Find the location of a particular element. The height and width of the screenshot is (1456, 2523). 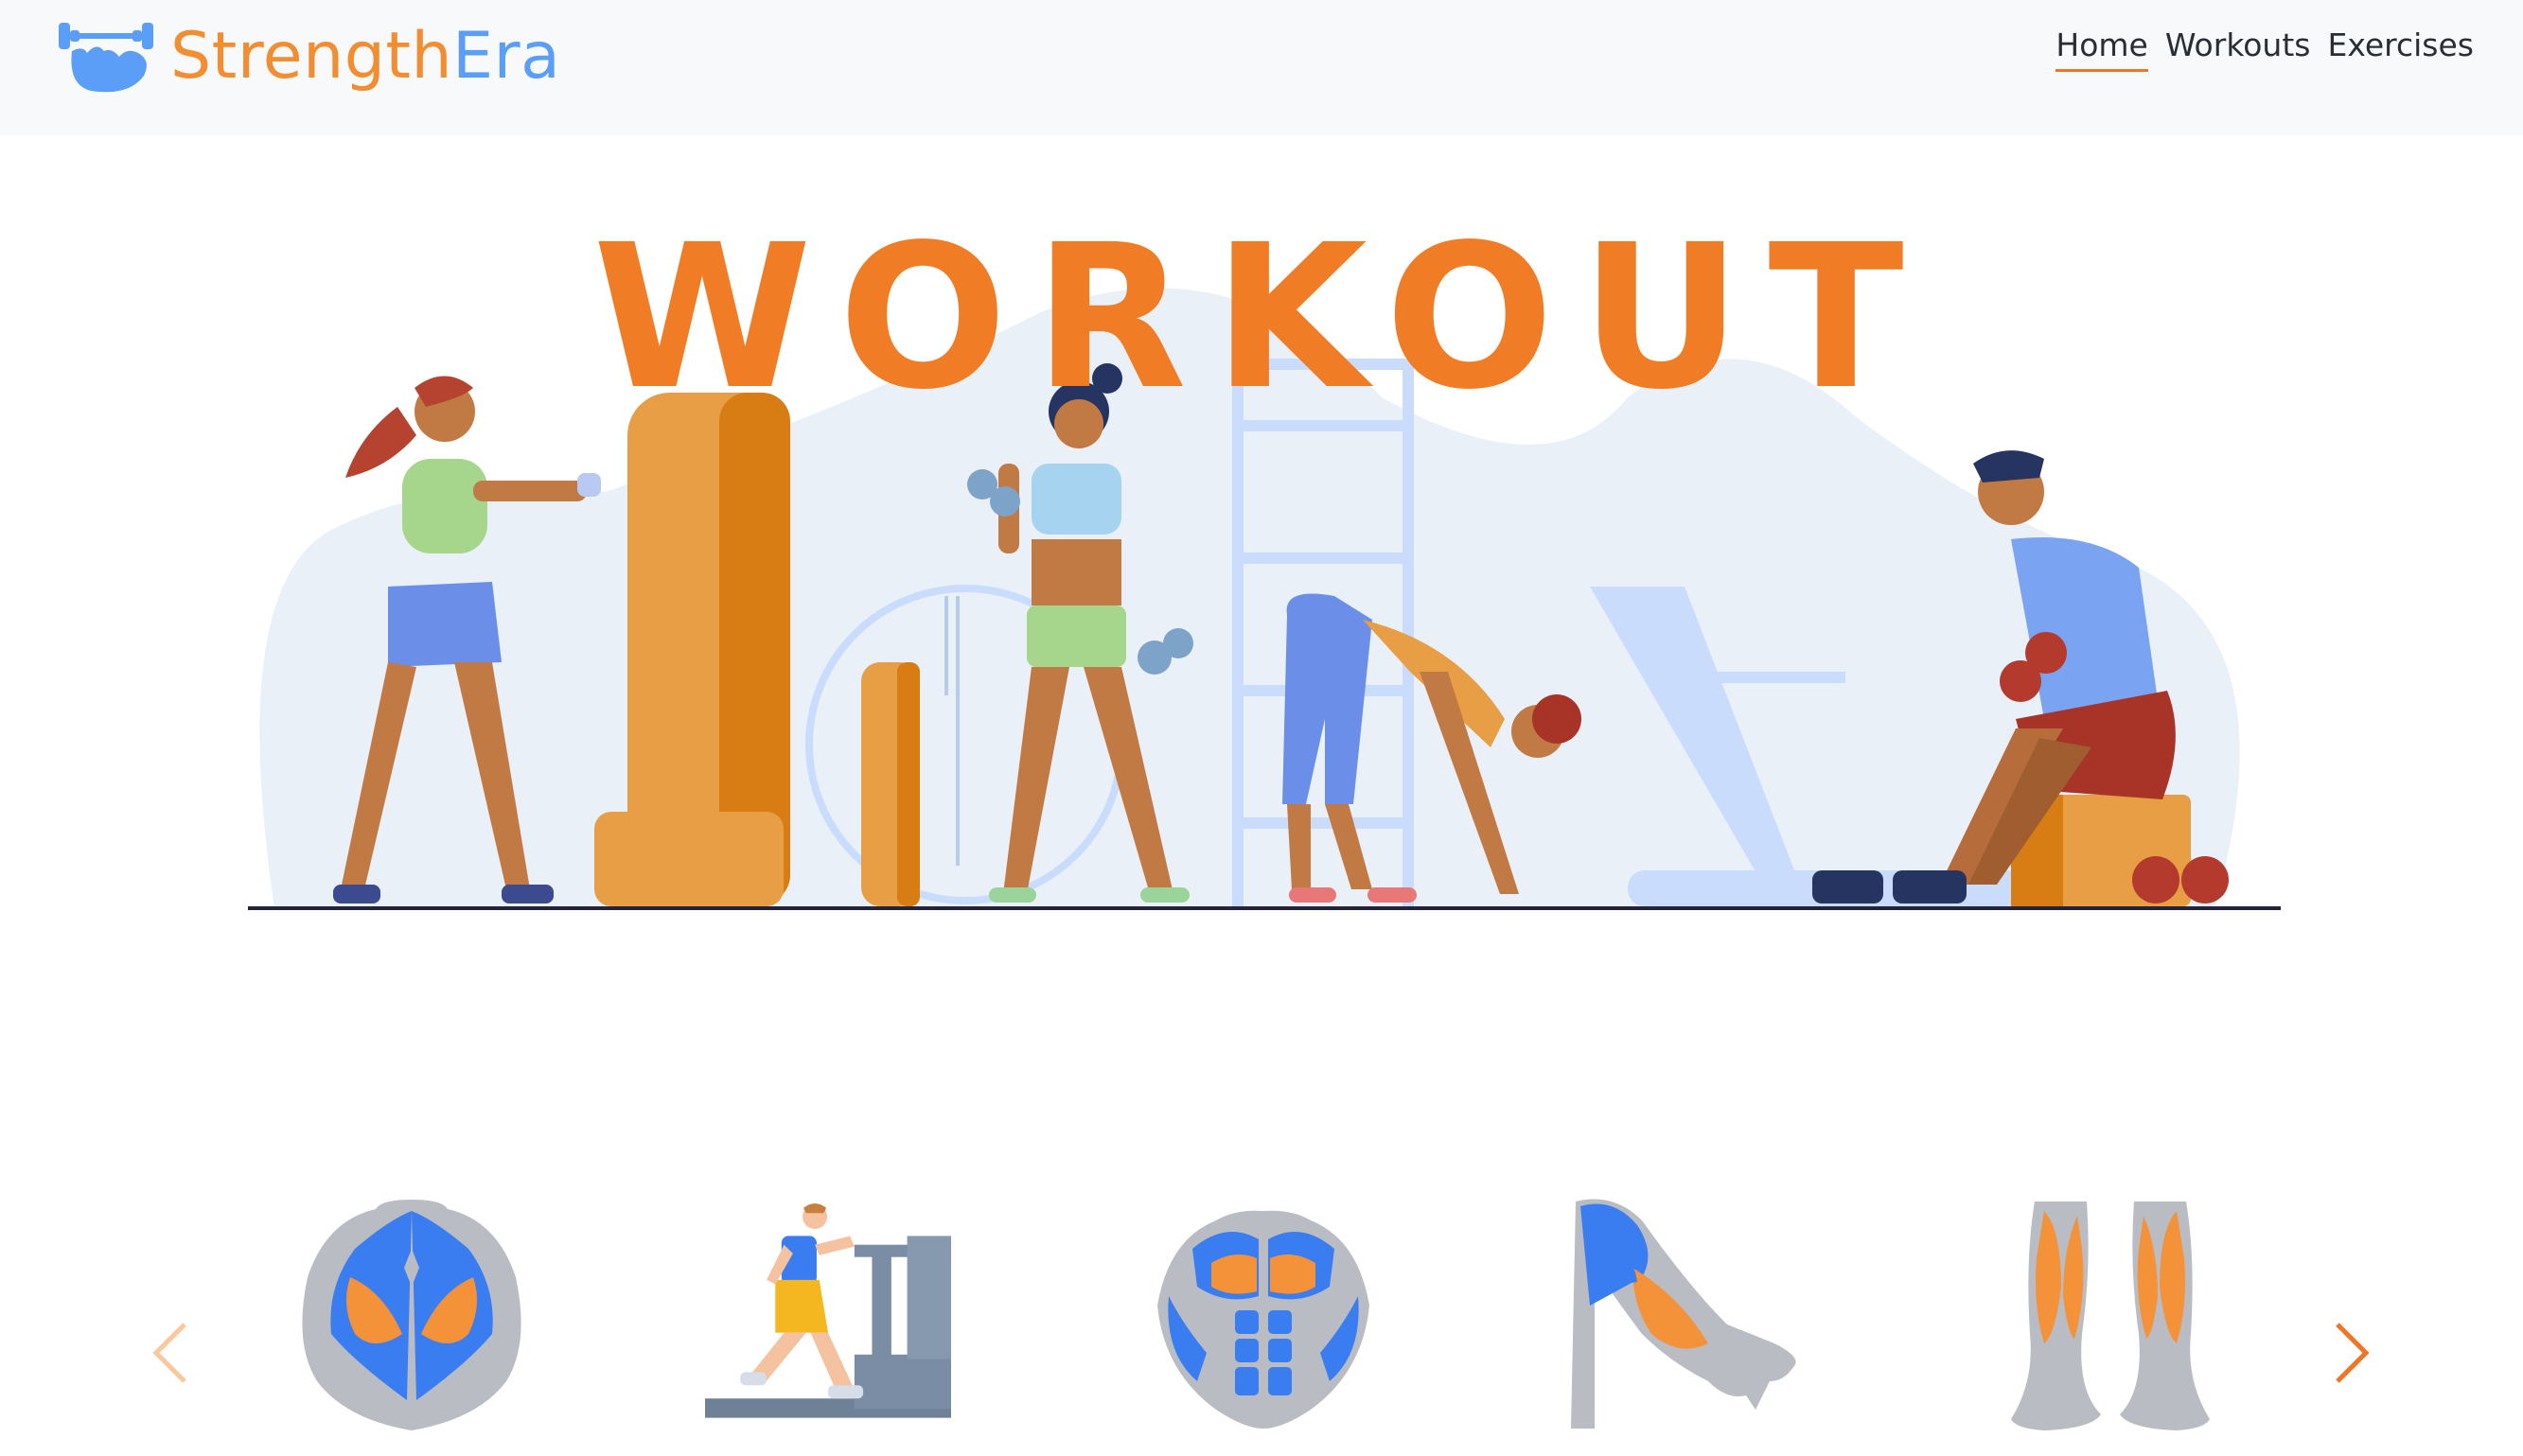

brand-part-strength: Strength is located at coordinates (311, 56).